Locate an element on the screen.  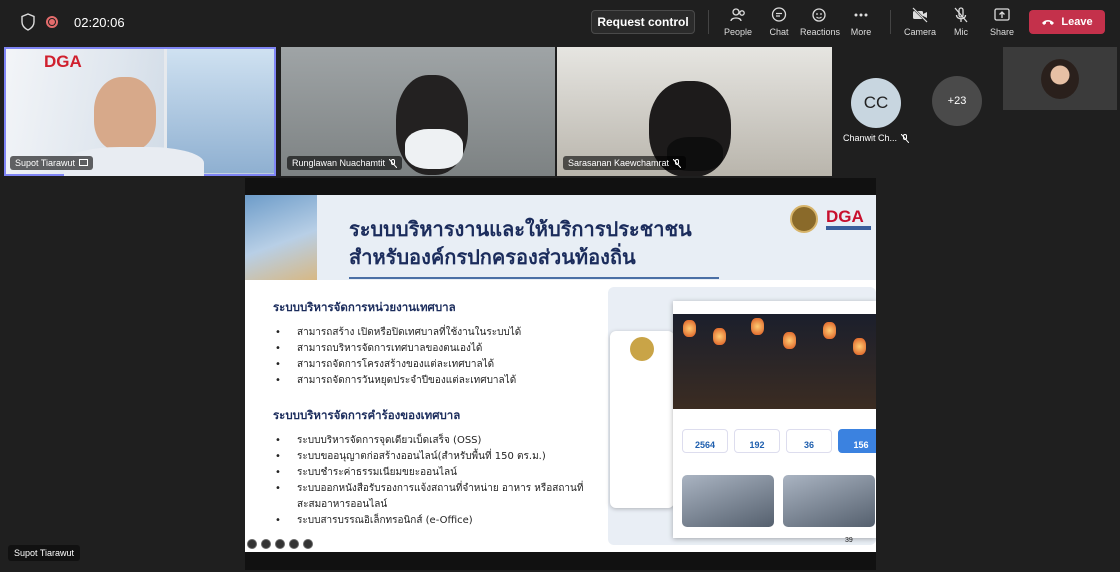
mockup-sidebar is located at coordinates (642, 419).